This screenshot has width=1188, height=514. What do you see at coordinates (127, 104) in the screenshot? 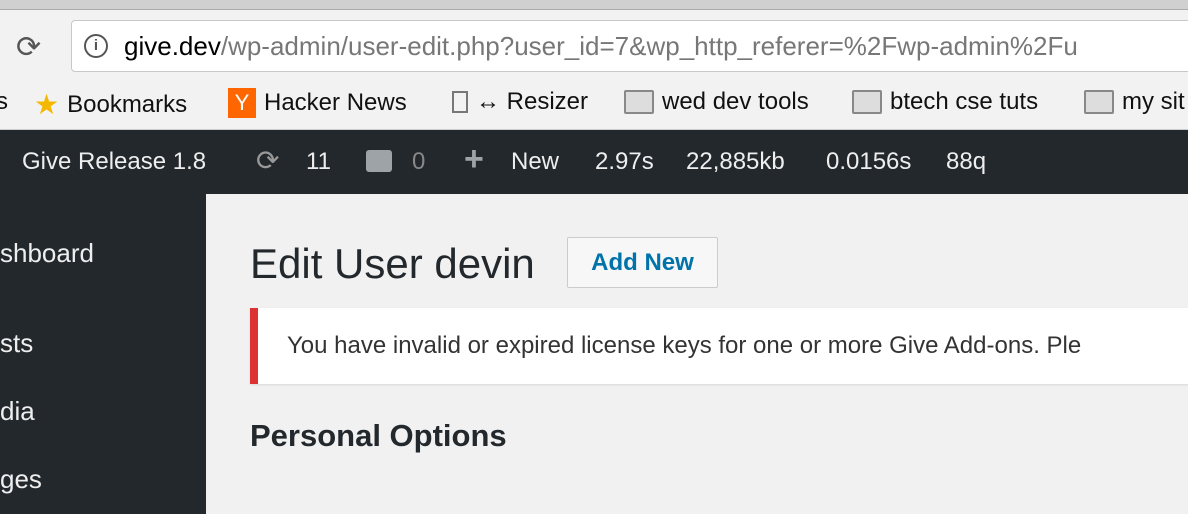
I see `bookmark-label: Bookmarks` at bounding box center [127, 104].